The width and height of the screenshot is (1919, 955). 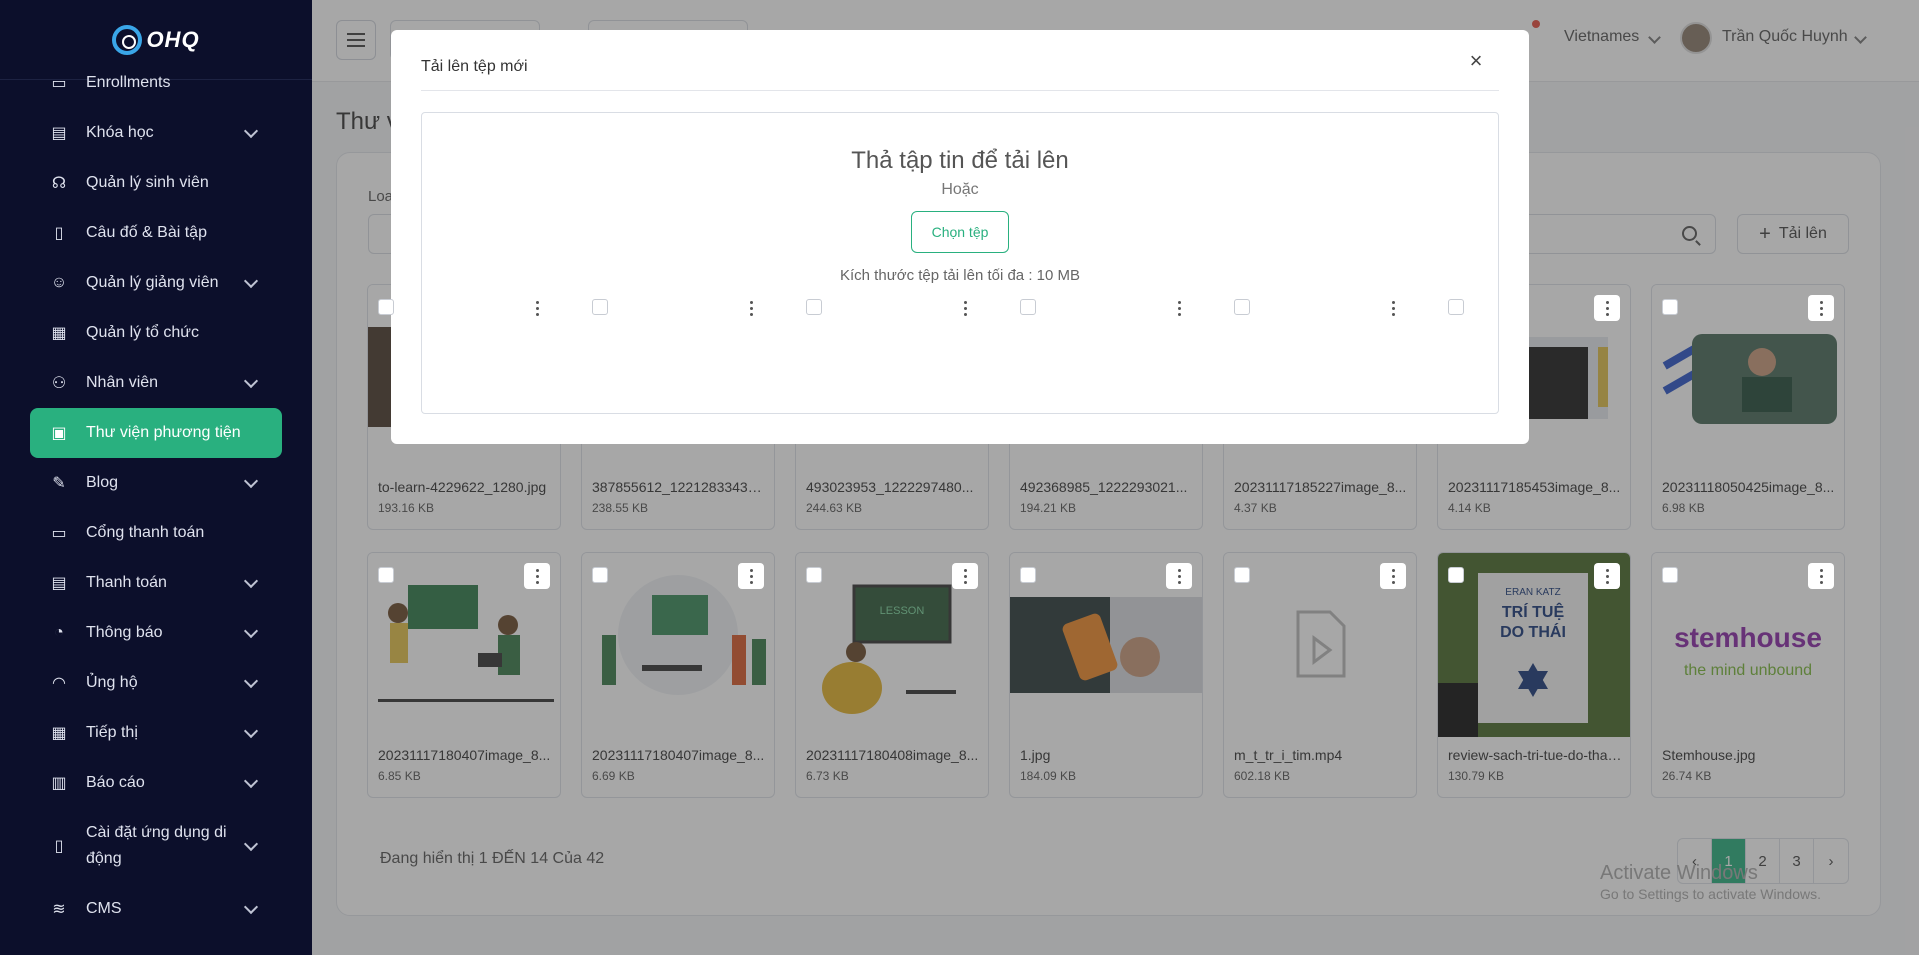 I want to click on sidebar-item-8: ✎ Blog, so click(x=156, y=483).